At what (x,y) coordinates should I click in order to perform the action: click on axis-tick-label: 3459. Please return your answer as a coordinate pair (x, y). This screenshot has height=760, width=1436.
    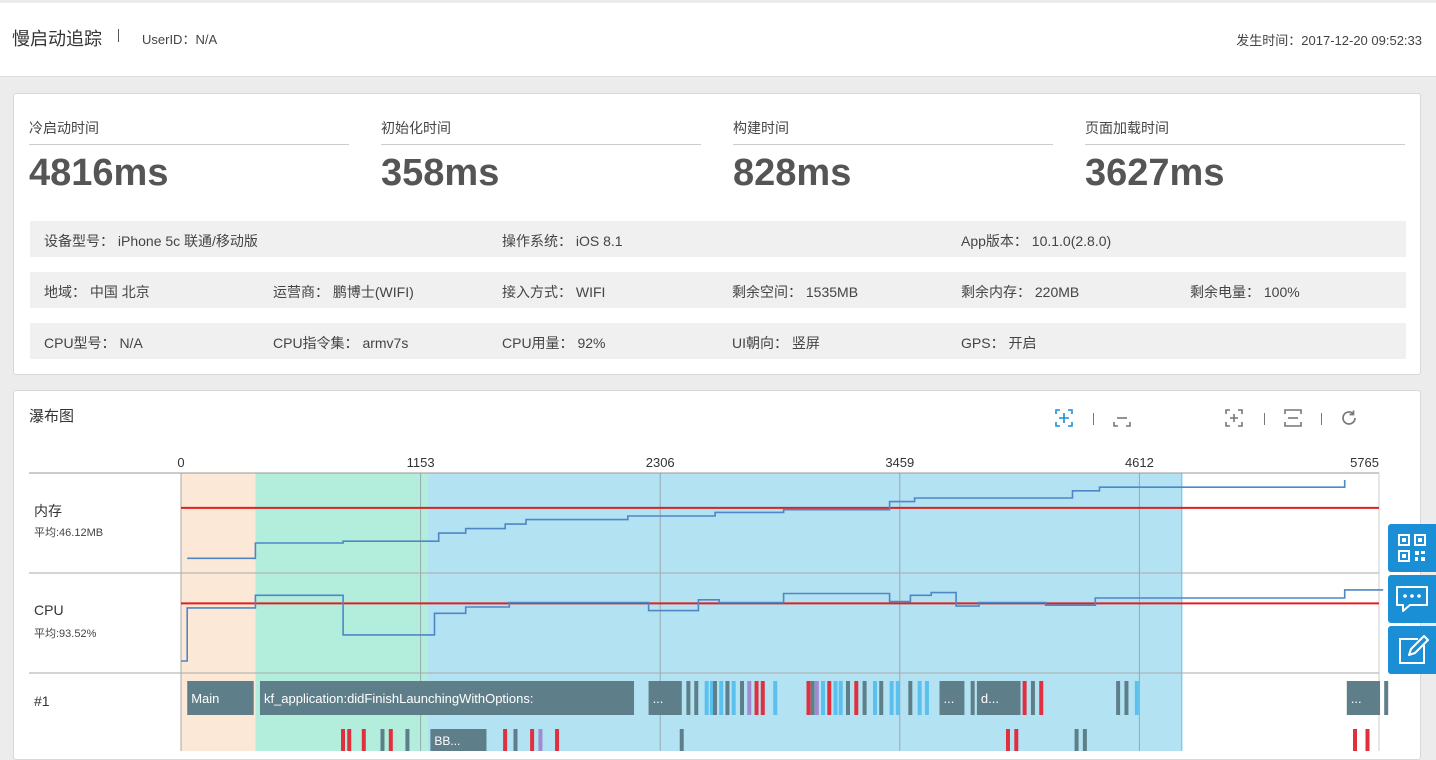
    Looking at the image, I should click on (899, 462).